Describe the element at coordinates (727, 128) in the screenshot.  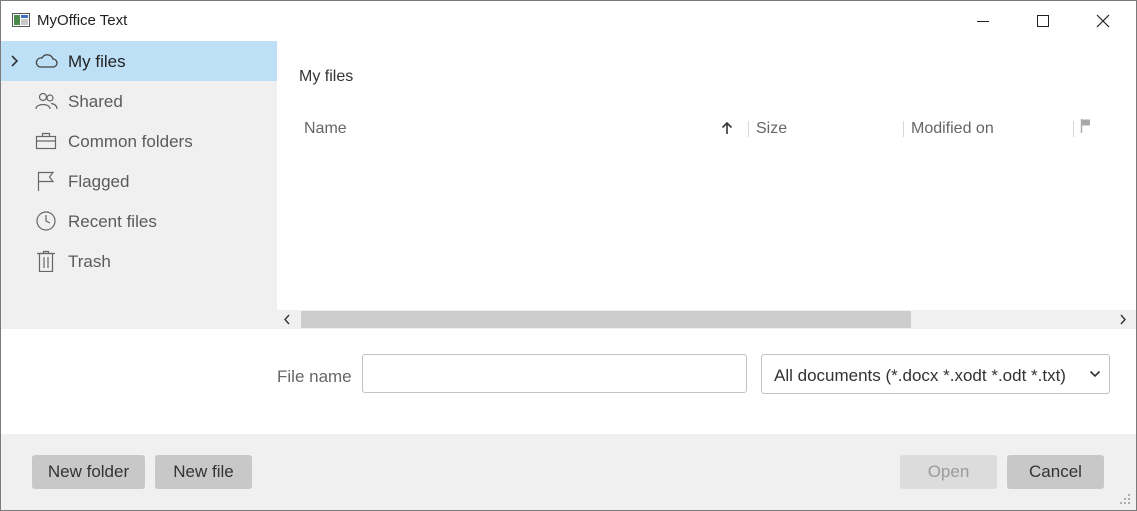
I see `sort-ascending-icon` at that location.